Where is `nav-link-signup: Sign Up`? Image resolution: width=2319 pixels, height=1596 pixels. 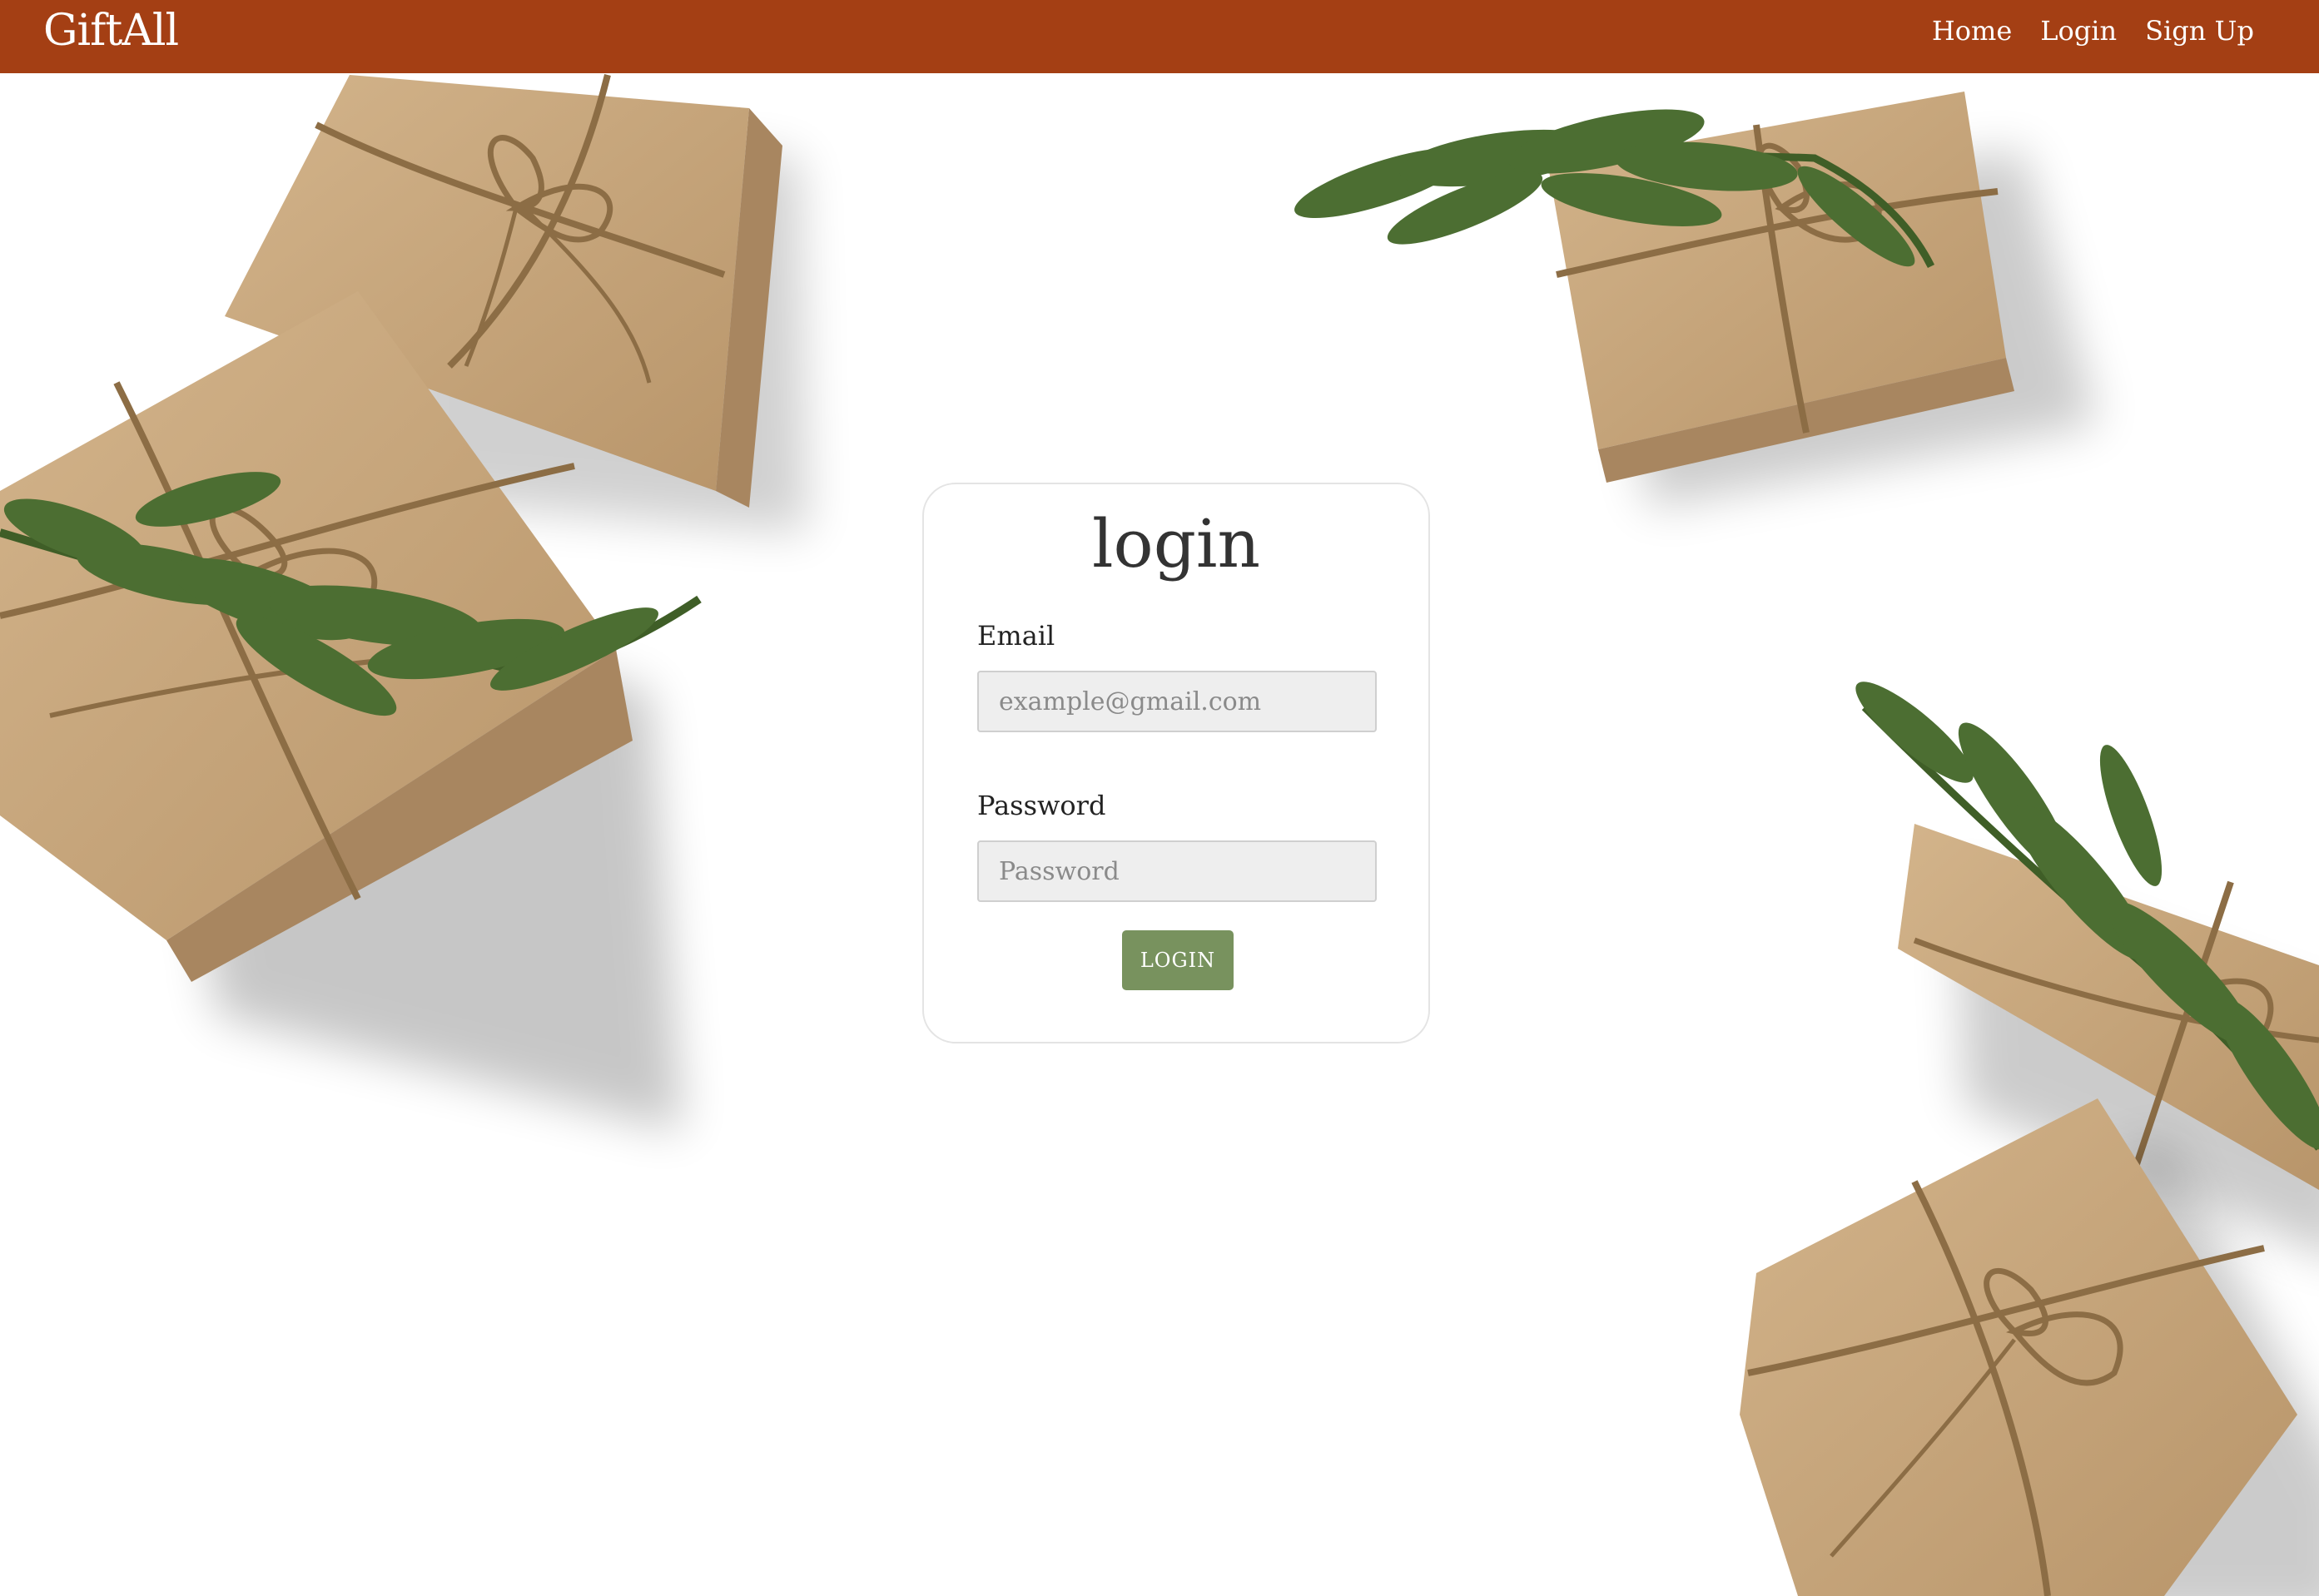 nav-link-signup: Sign Up is located at coordinates (2199, 31).